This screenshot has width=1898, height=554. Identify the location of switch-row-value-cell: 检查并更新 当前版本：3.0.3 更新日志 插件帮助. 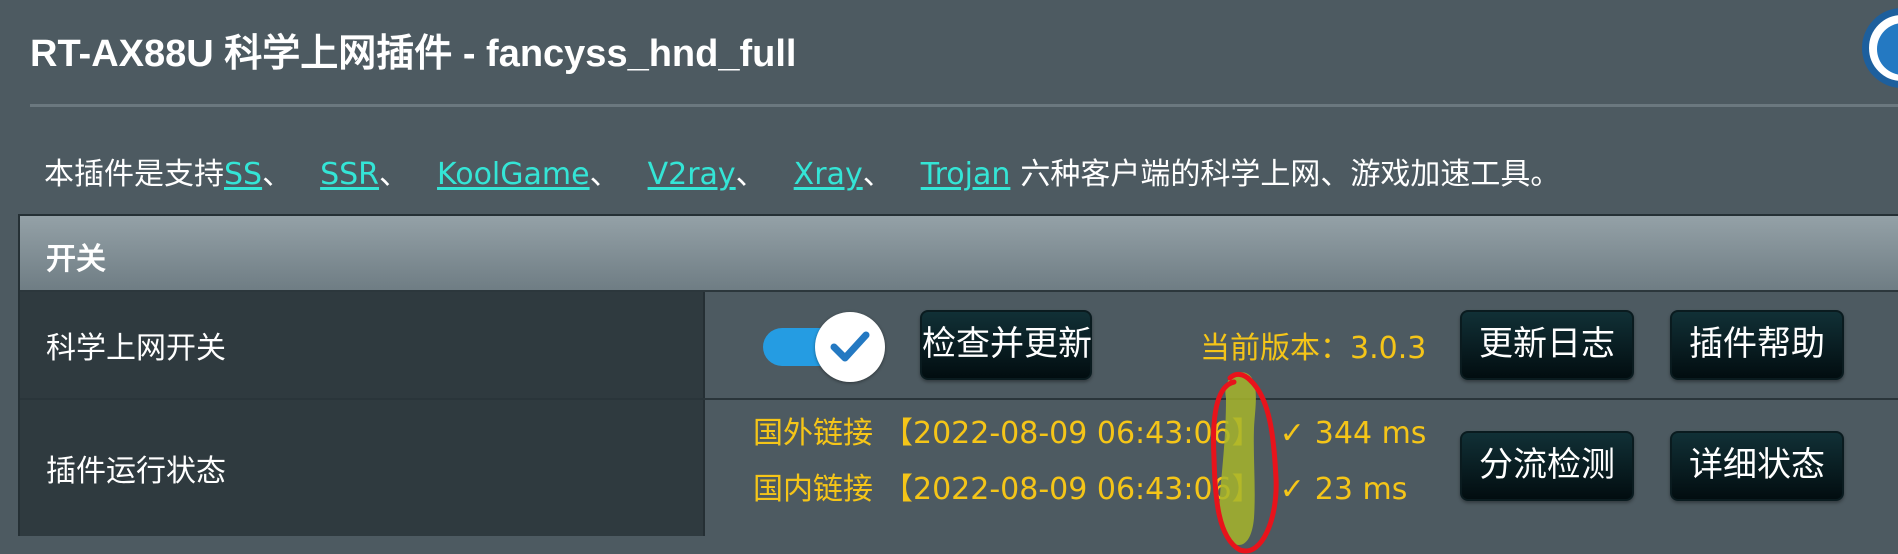
(1301, 345).